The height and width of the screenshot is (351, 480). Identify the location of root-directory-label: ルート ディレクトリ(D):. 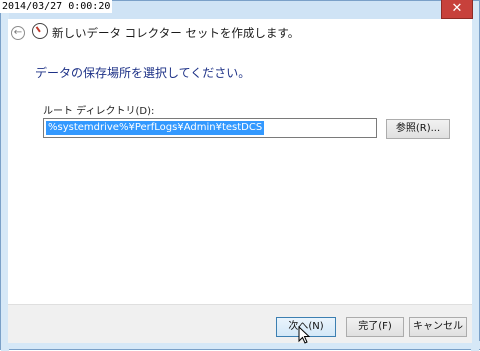
(99, 111).